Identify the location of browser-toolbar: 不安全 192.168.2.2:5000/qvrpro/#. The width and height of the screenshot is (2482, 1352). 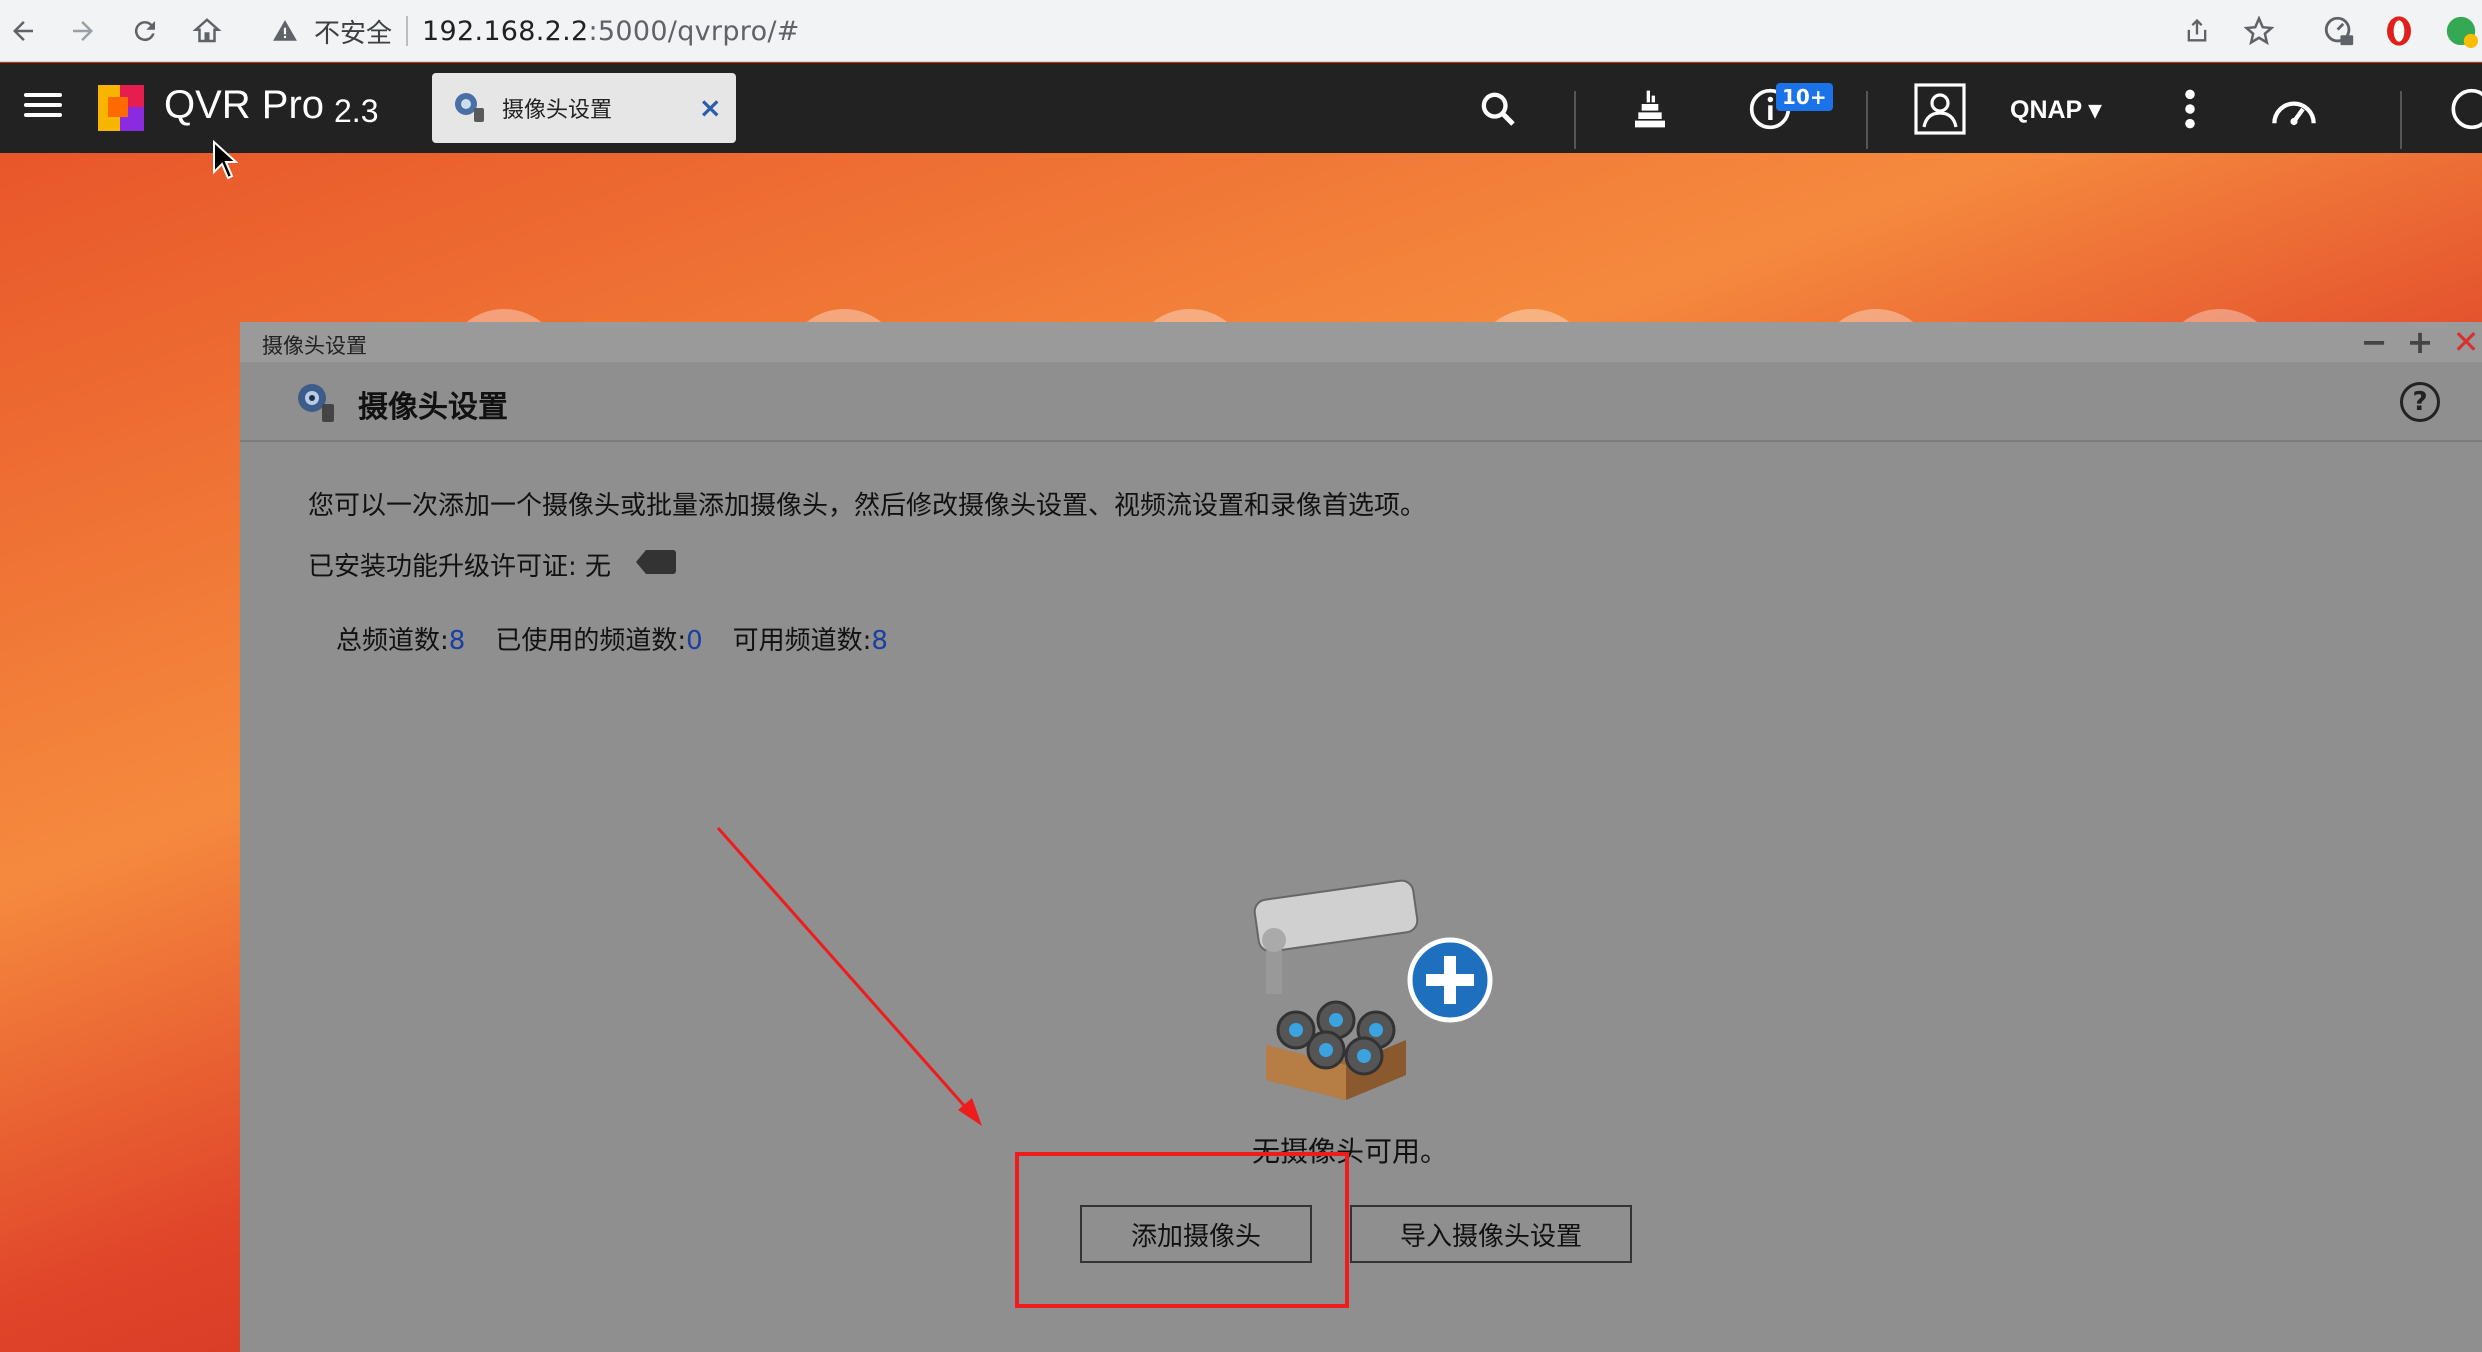
(1241, 31).